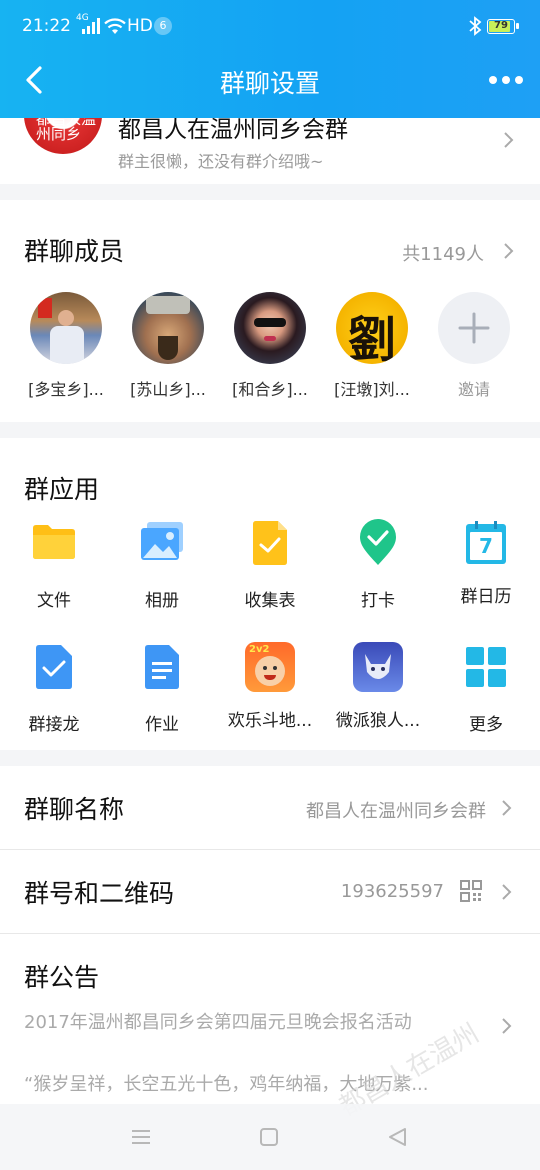  Describe the element at coordinates (162, 601) in the screenshot. I see `app-label: 相册` at that location.